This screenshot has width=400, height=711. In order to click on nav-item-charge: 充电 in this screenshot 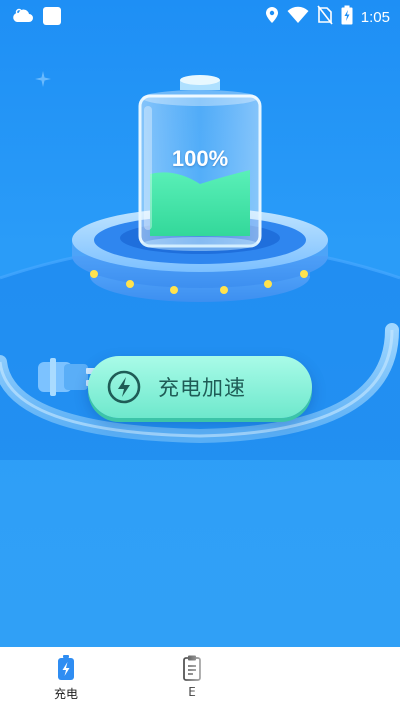, I will do `click(66, 679)`.